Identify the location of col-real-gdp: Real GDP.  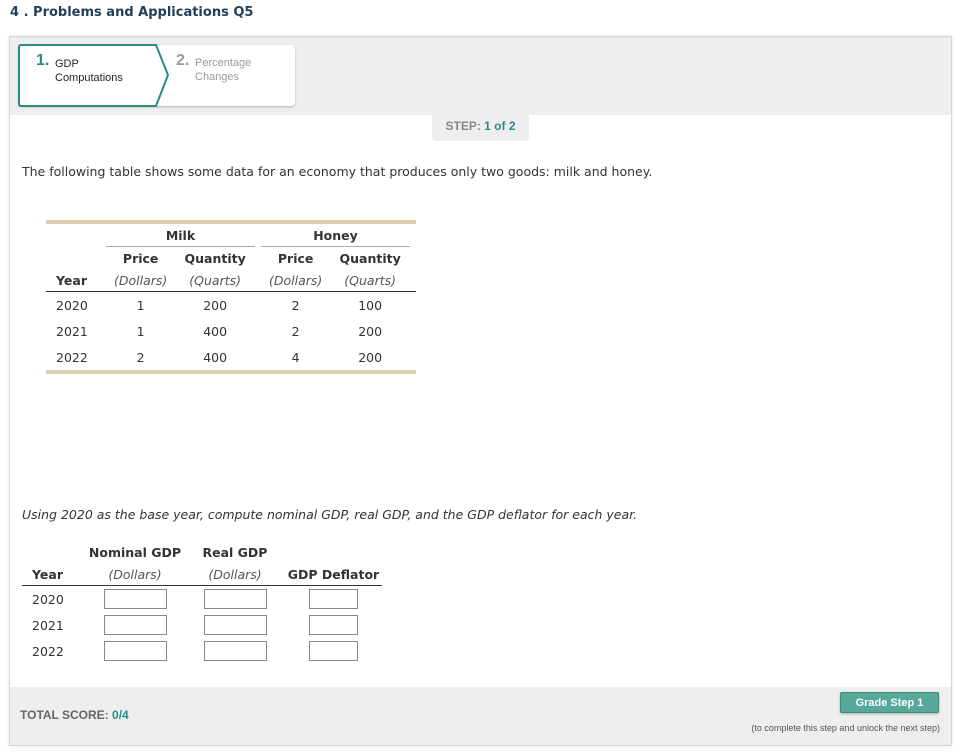
(235, 552).